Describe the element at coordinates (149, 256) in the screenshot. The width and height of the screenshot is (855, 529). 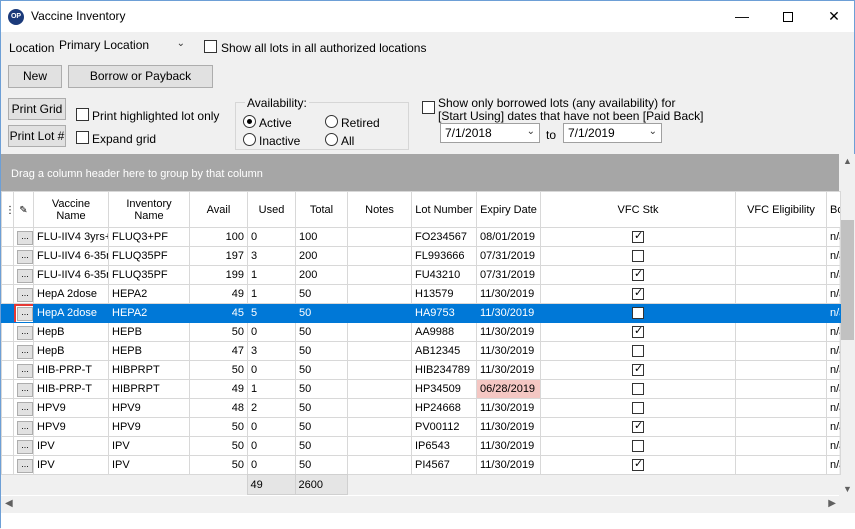
I see `cell-inventory-name: FLUQ35PF` at that location.